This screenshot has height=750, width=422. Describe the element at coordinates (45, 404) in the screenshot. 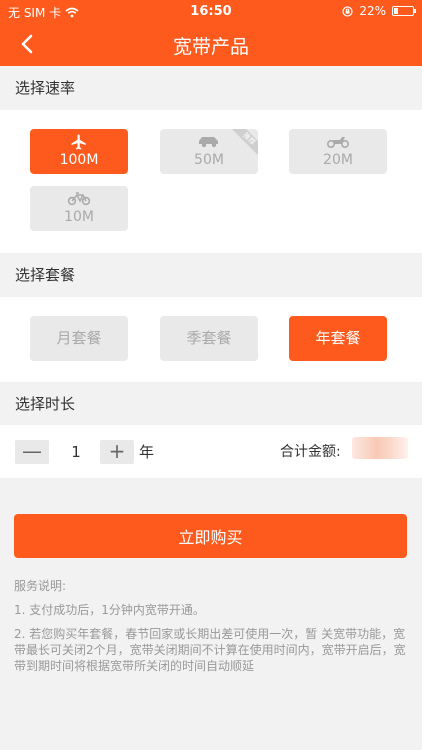

I see `duration-section-label: 选择时长` at that location.